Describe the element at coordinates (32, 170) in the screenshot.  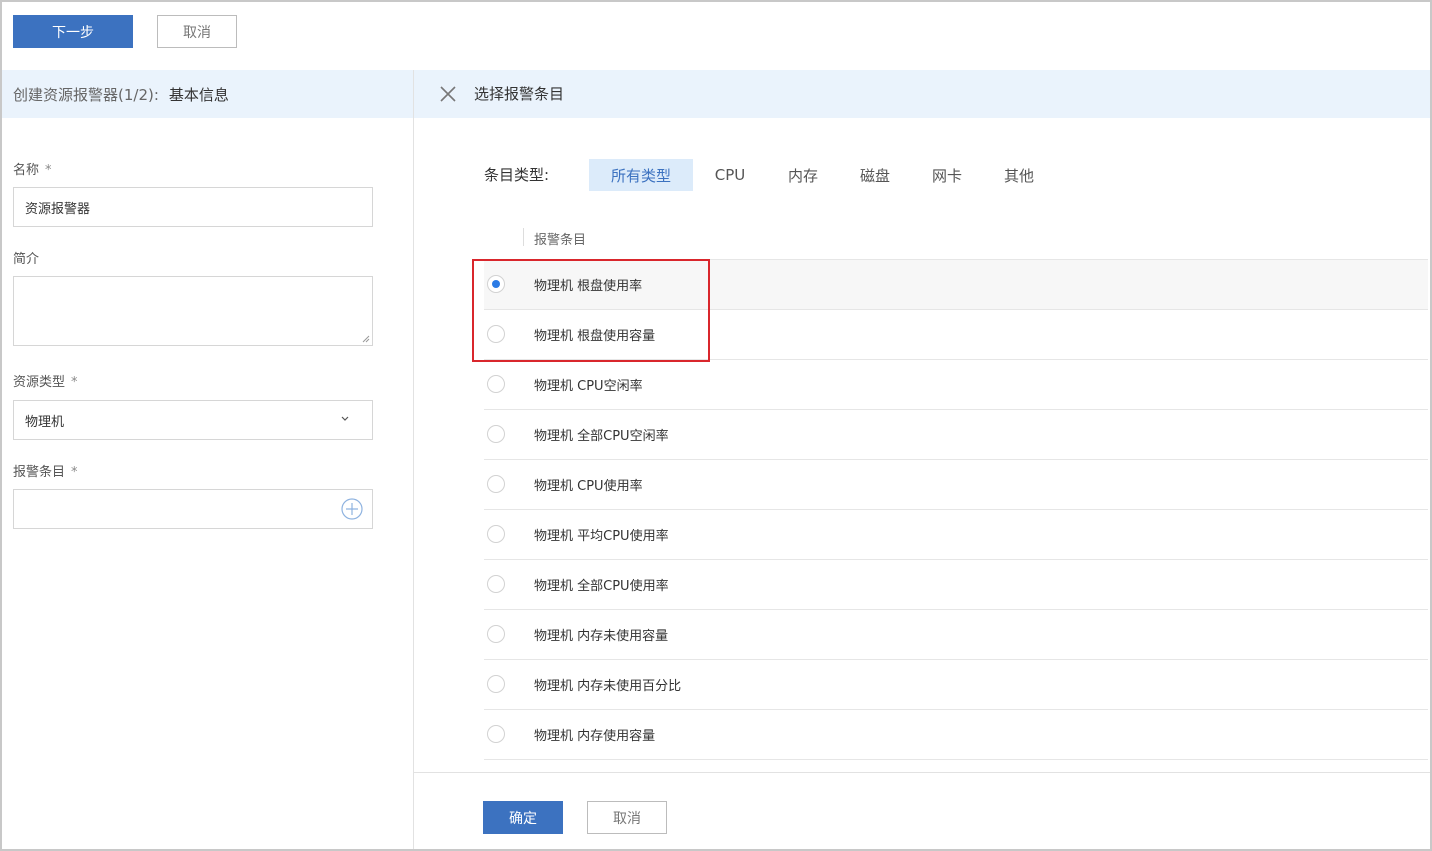
I see `name-label: 名称 *` at that location.